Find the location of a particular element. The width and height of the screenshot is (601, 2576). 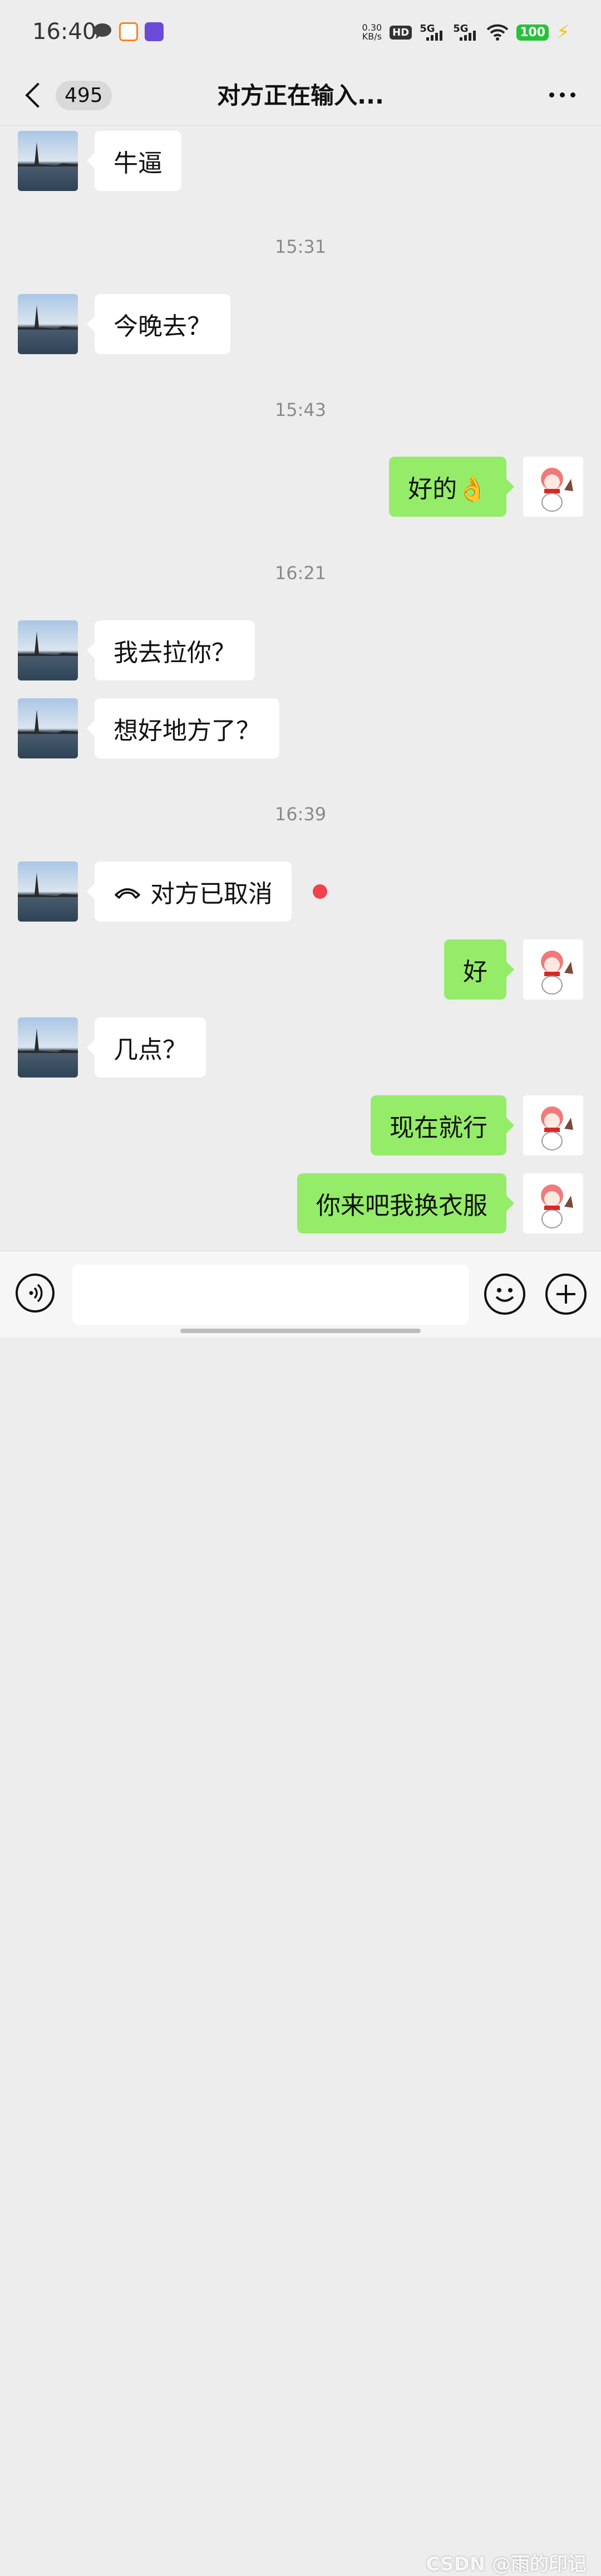

message-received: 我去拉你？ is located at coordinates (300, 650).